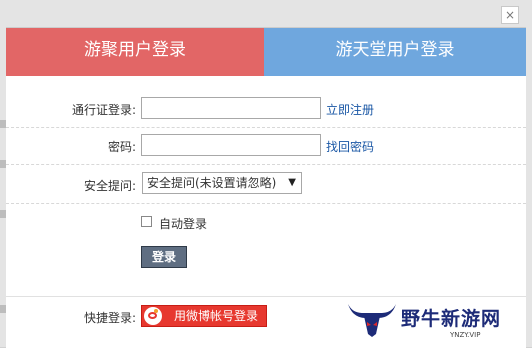 The width and height of the screenshot is (532, 348). I want to click on passport-row: 通行证登录: 立即注册, so click(266, 109).